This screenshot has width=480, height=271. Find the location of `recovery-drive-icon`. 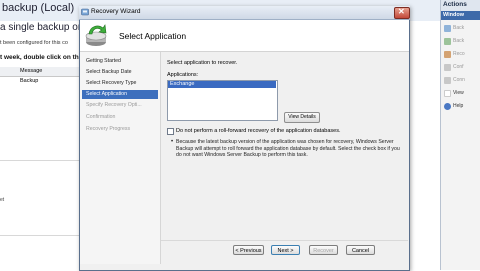

recovery-drive-icon is located at coordinates (96, 35).